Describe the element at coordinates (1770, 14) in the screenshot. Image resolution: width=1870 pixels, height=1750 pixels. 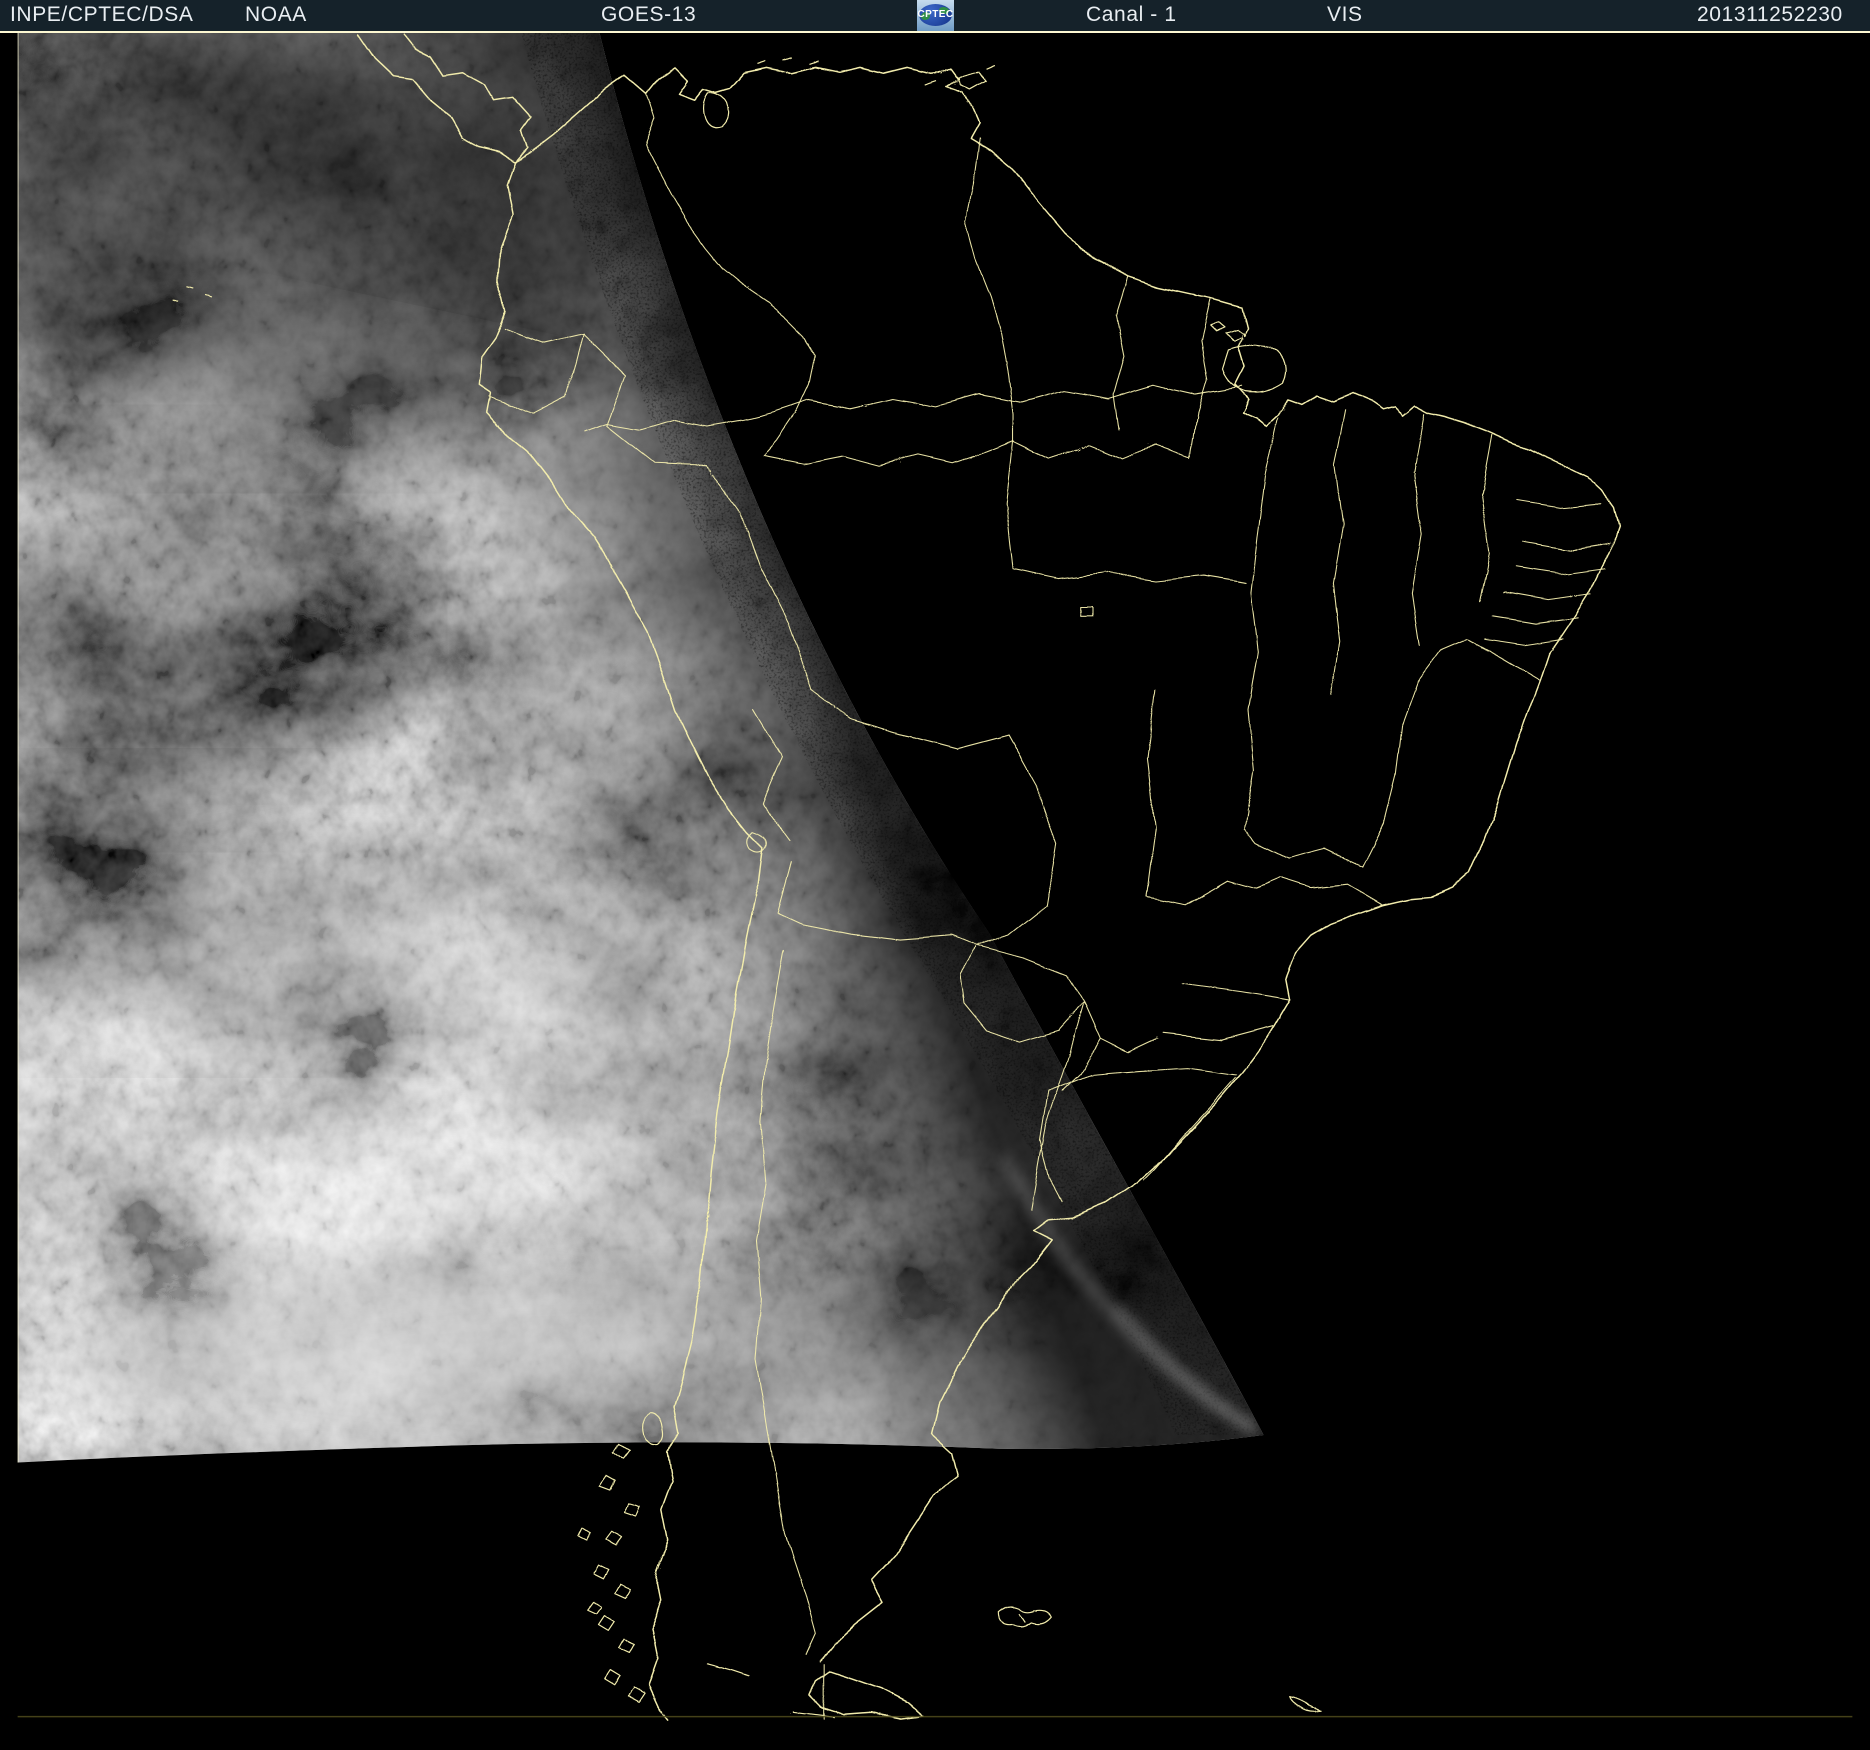
I see `timestamp-label: 201311252230` at that location.